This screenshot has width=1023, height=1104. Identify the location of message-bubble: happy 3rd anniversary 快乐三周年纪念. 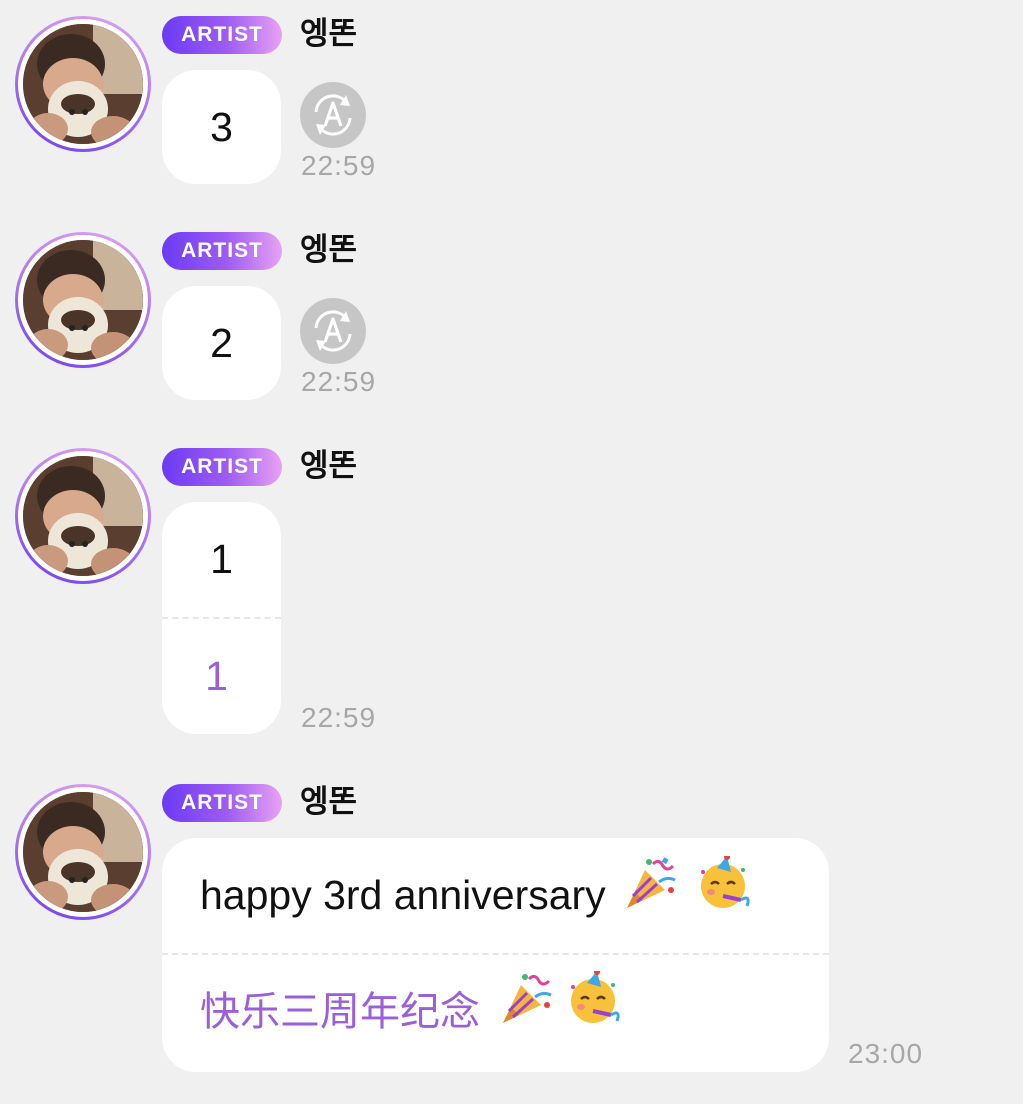
(495, 955).